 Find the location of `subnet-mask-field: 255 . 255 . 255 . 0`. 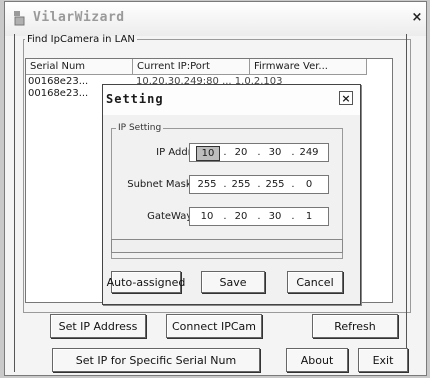

subnet-mask-field: 255 . 255 . 255 . 0 is located at coordinates (259, 184).